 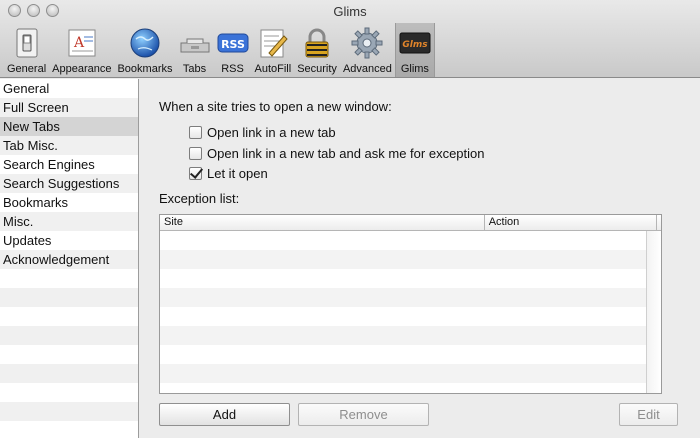 What do you see at coordinates (82, 69) in the screenshot?
I see `toolbar-appearance-label: Appearance` at bounding box center [82, 69].